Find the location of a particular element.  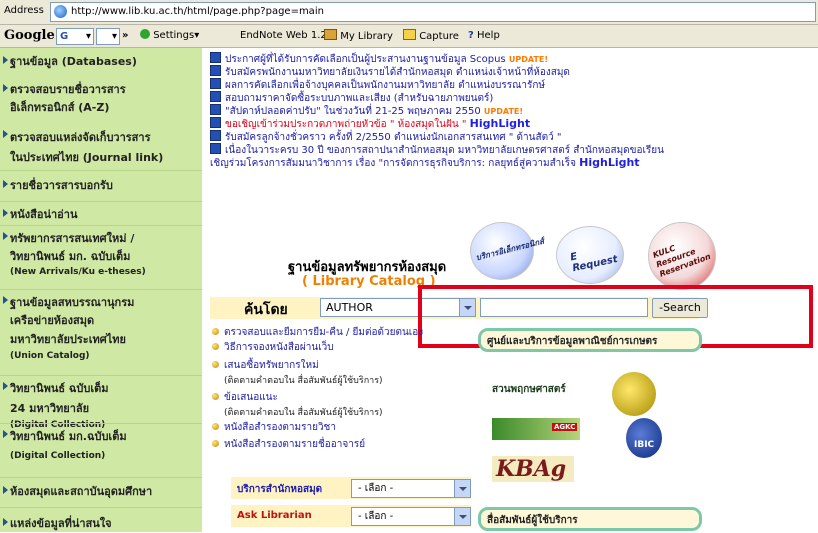

ask-librarian-select: - เลือก - is located at coordinates (411, 516).